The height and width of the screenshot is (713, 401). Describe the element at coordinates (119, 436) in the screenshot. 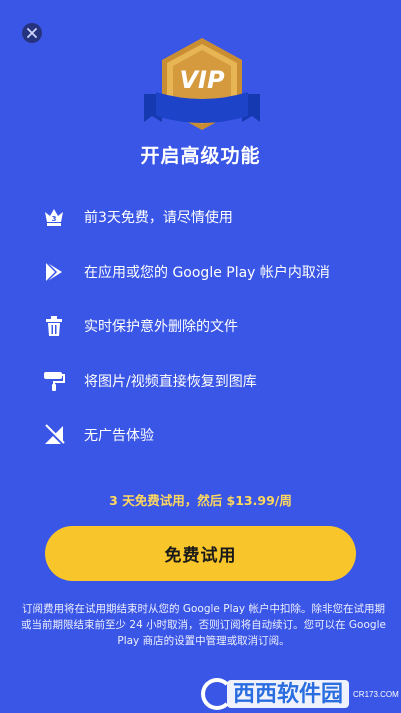

I see `feature-label: 无广告体验` at that location.